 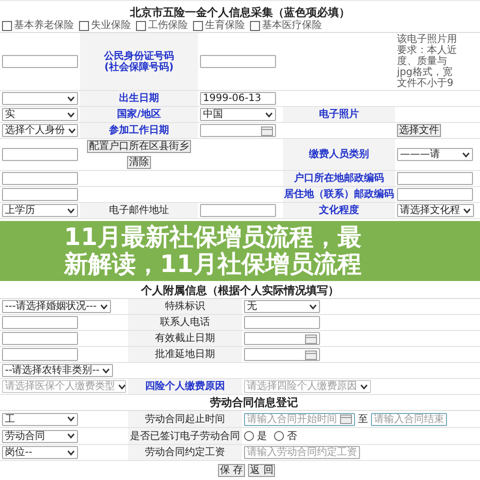 I want to click on section-title: 个人附属信息（根据个人实际情况填写）, so click(x=240, y=290).